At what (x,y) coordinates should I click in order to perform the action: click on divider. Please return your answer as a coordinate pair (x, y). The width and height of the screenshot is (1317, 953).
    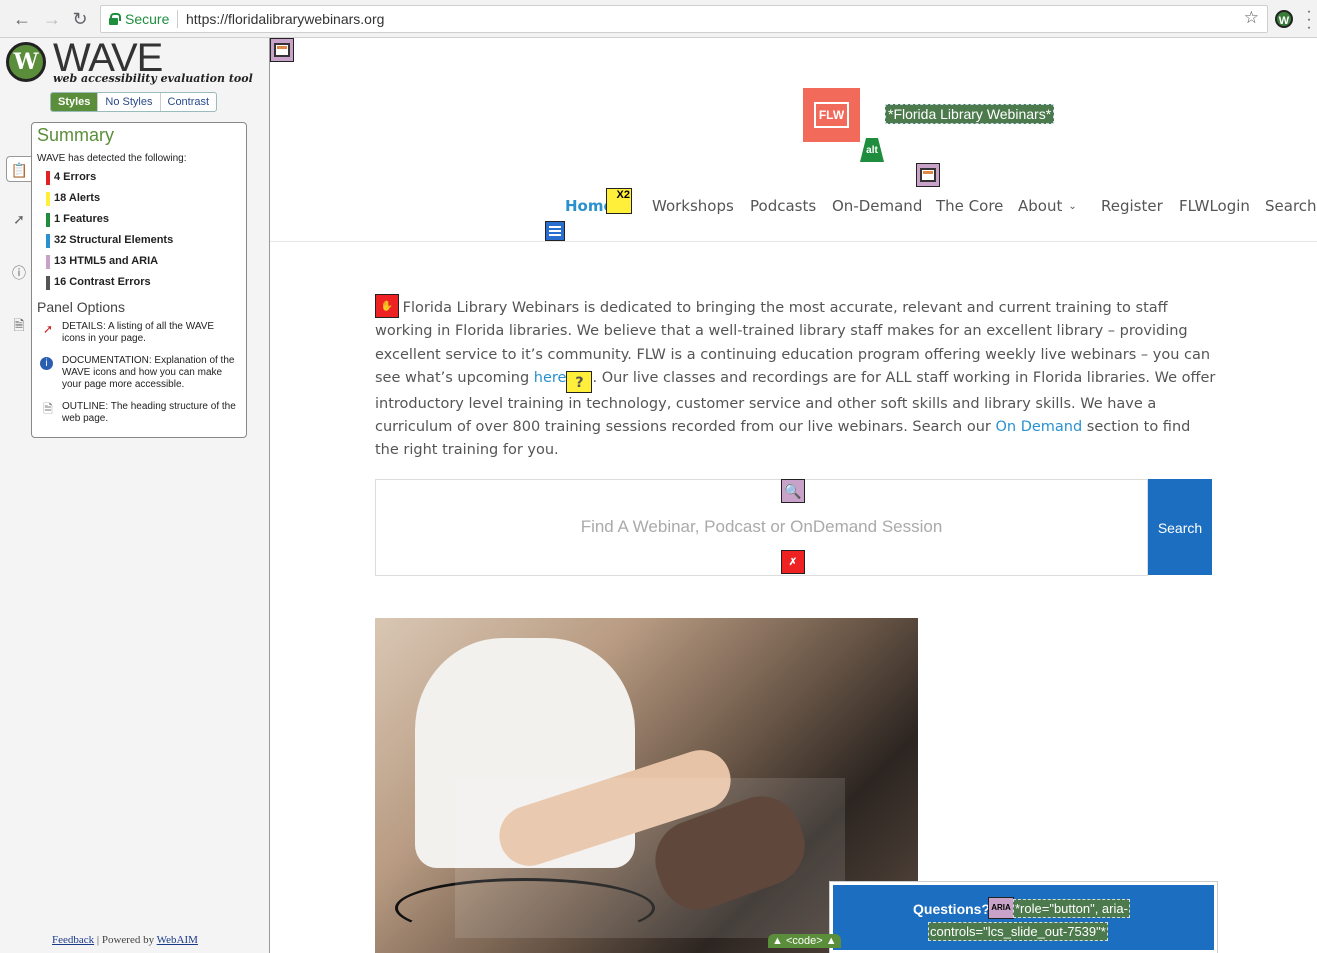
    Looking at the image, I should click on (177, 19).